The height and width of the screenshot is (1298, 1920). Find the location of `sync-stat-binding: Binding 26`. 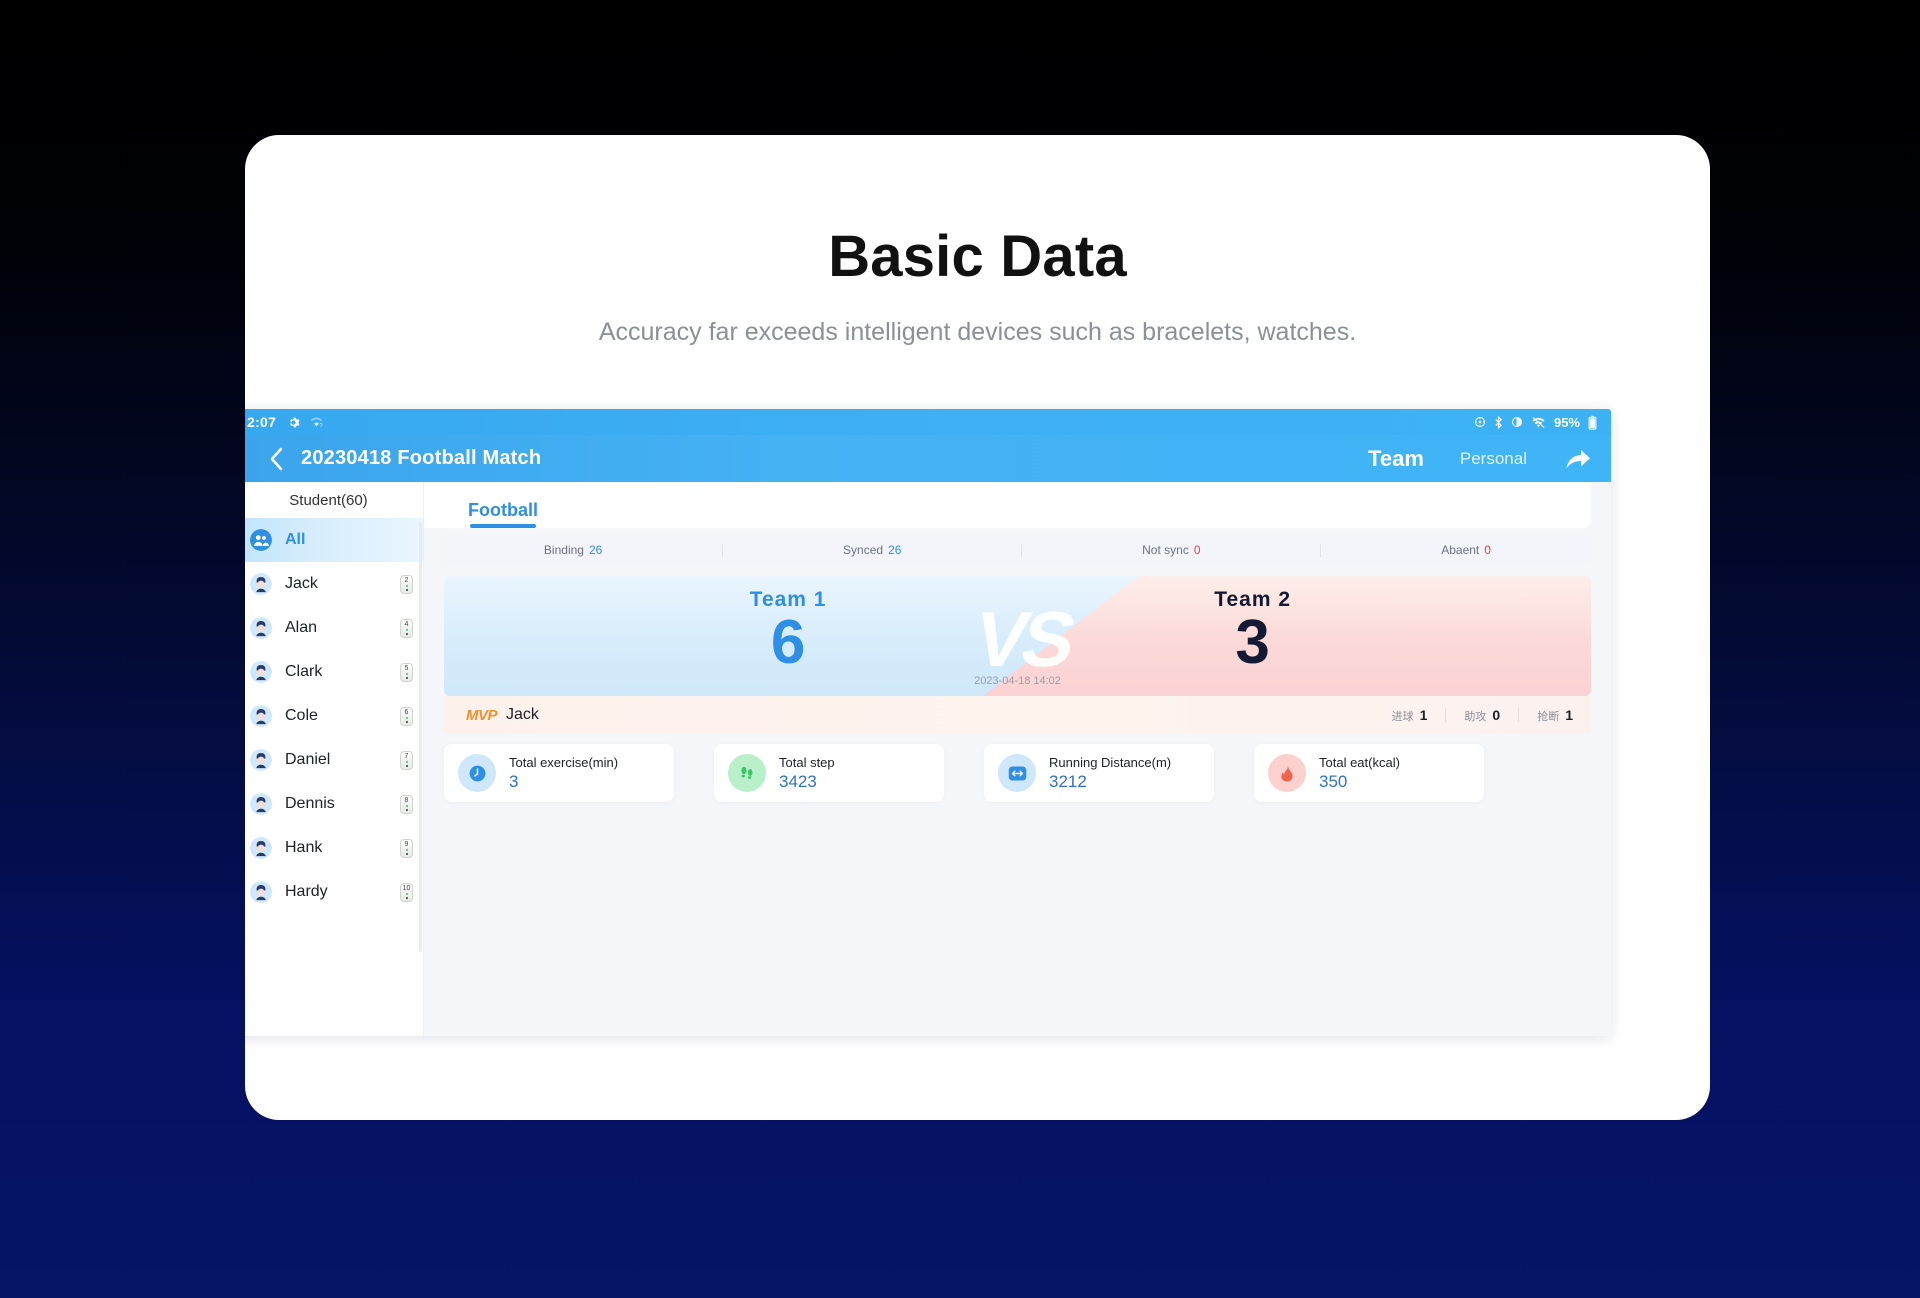

sync-stat-binding: Binding 26 is located at coordinates (573, 550).